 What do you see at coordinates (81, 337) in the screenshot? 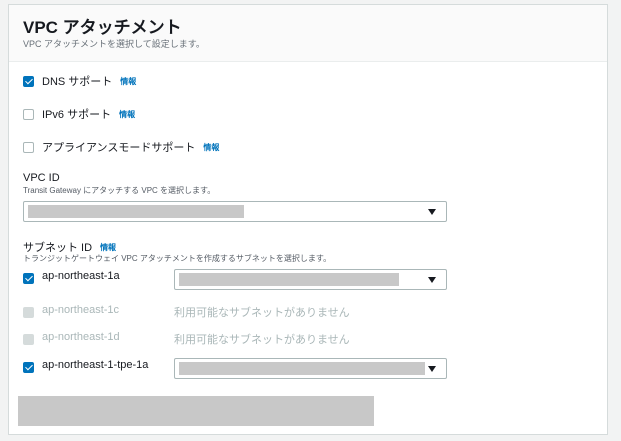
I see `az-1d-label: ap-northeast-1d` at bounding box center [81, 337].